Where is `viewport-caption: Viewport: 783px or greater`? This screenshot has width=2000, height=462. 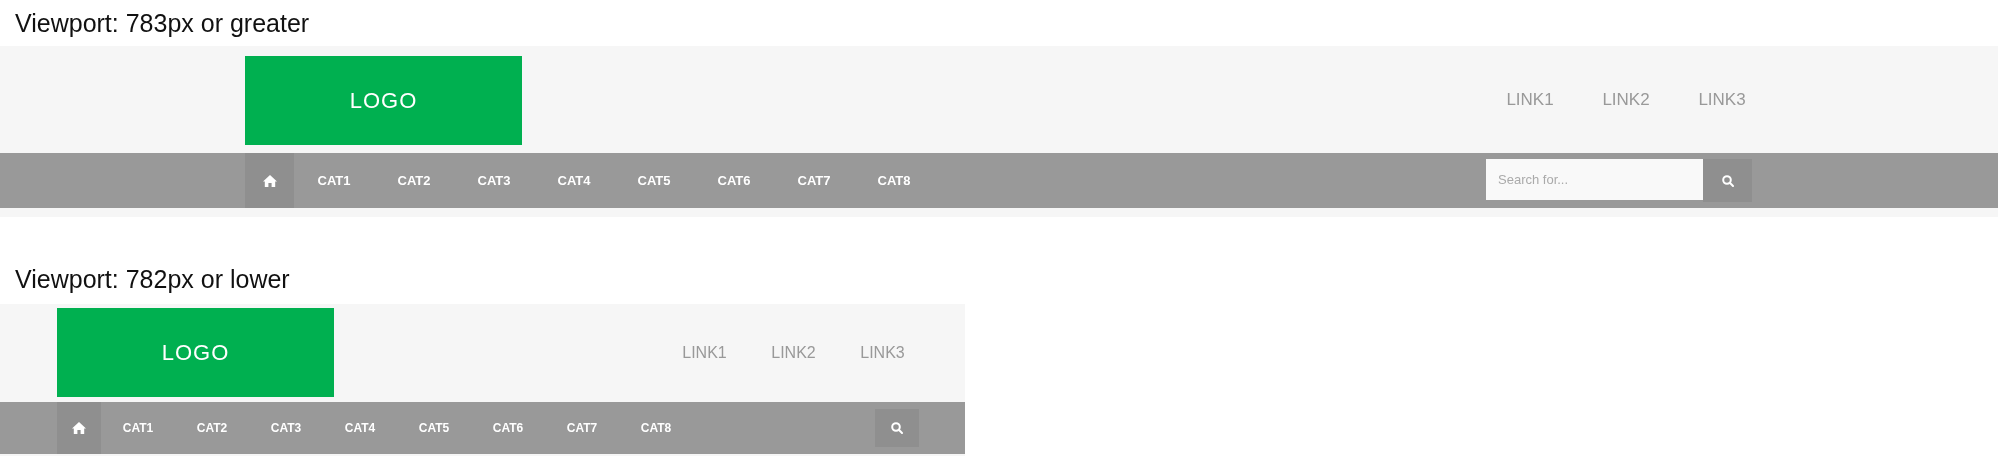
viewport-caption: Viewport: 783px or greater is located at coordinates (162, 23).